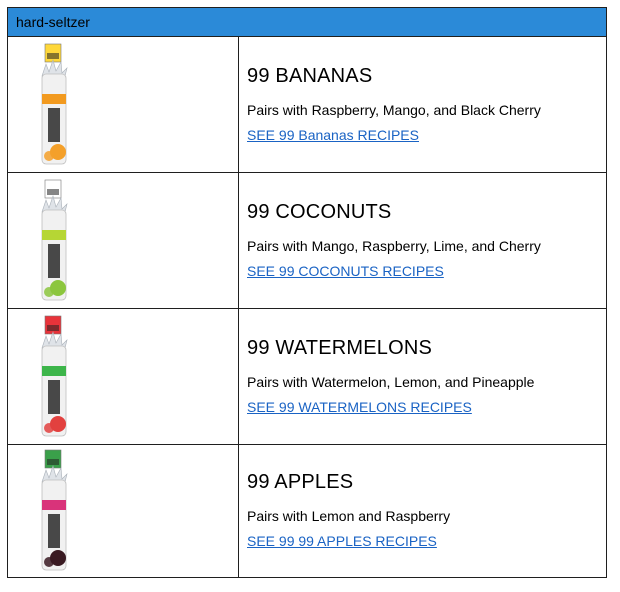 This screenshot has height=592, width=620. Describe the element at coordinates (333, 135) in the screenshot. I see `recipes-link: SEE 99 Bananas RECIPES` at that location.